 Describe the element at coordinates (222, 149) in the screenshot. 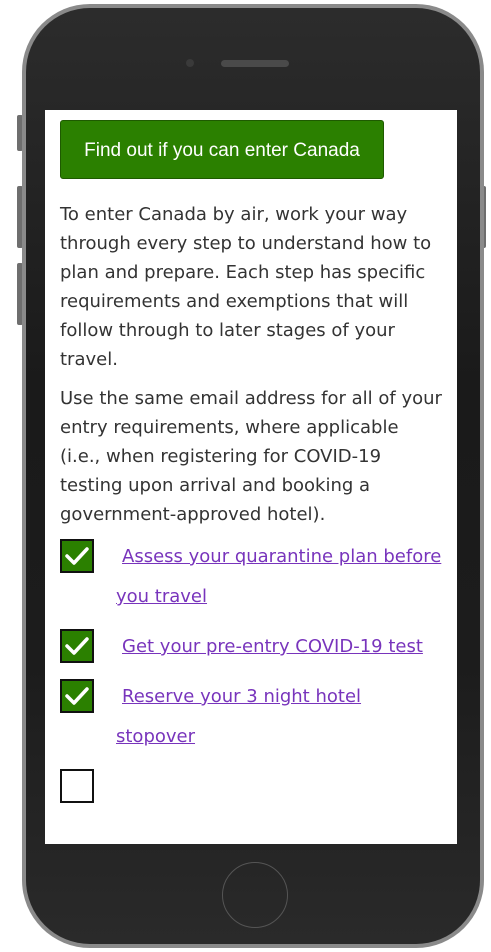

I see `find-out-if-you-can-enter-canada-button: Find out if you can enter Canada` at that location.